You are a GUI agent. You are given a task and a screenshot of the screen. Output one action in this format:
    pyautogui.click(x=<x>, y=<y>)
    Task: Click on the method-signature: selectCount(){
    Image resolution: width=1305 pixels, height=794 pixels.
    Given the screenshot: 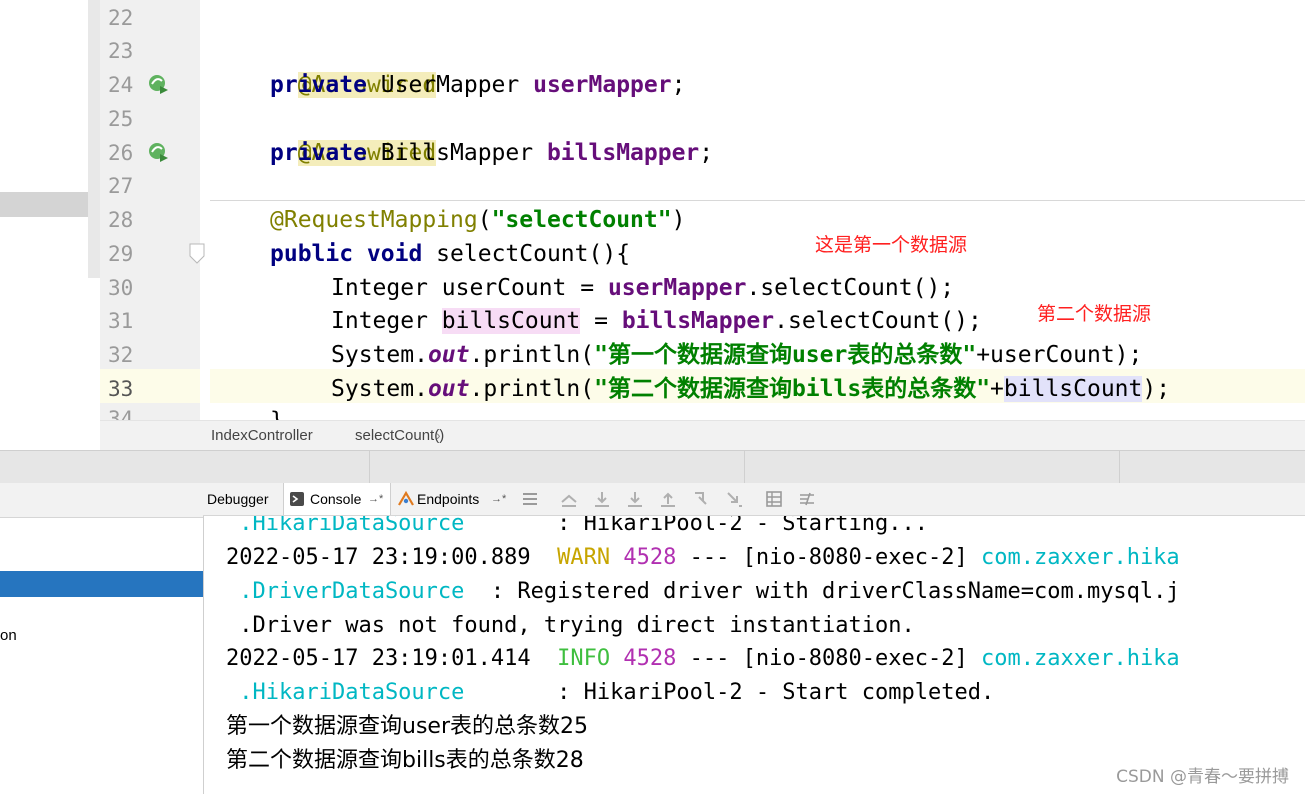 What is the action you would take?
    pyautogui.click(x=526, y=254)
    